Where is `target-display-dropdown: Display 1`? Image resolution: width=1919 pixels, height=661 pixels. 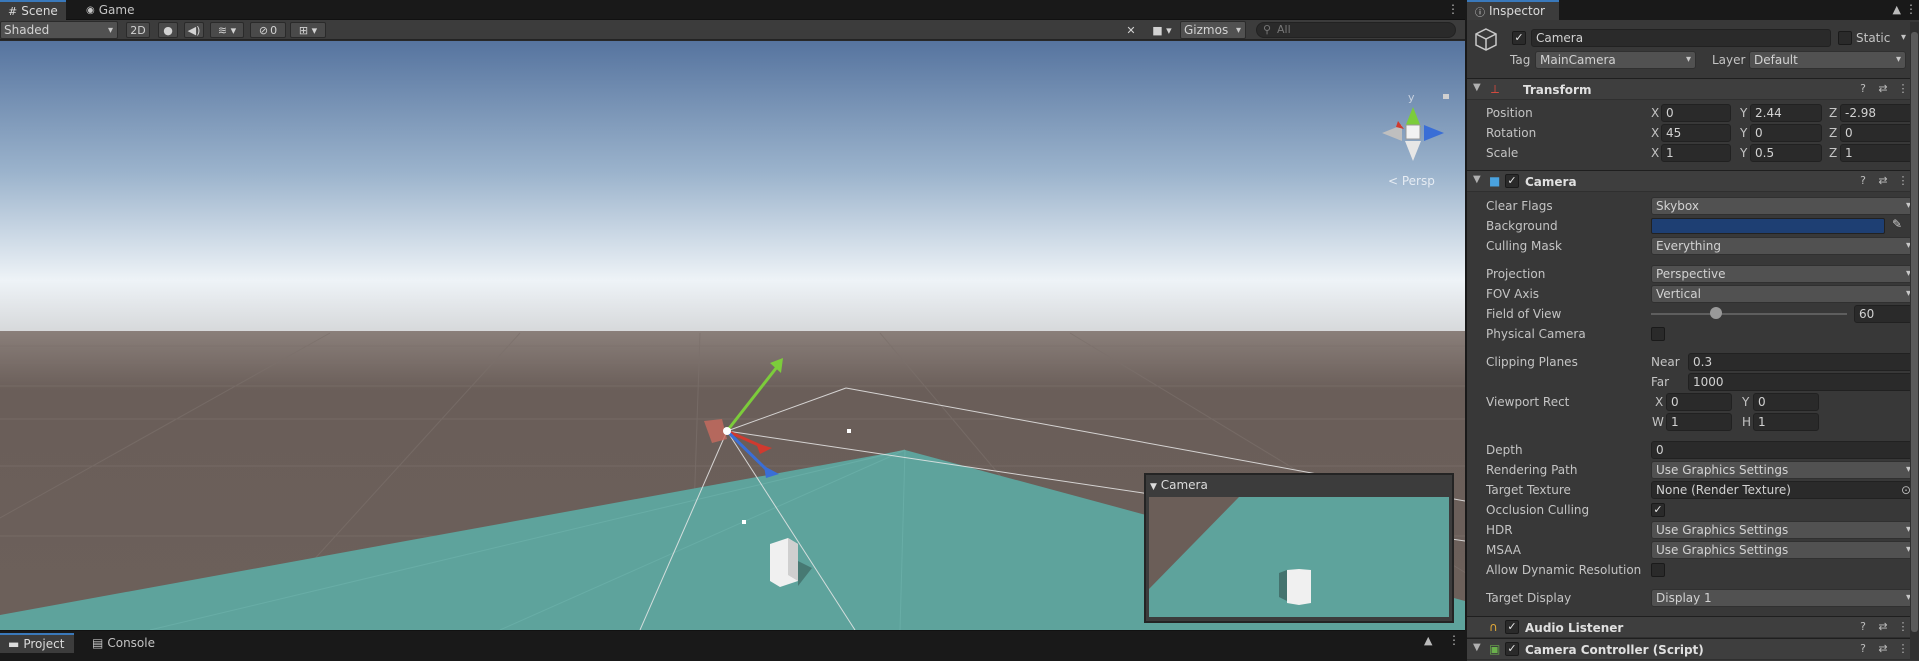 target-display-dropdown: Display 1 is located at coordinates (1783, 598).